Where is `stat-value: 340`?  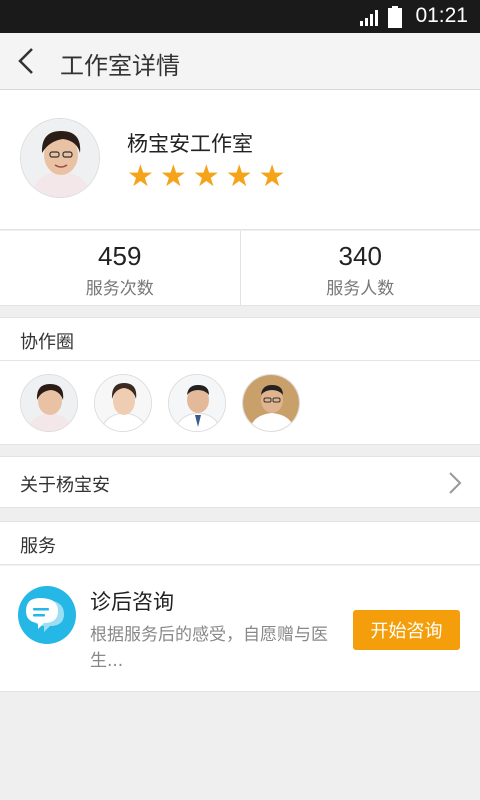 stat-value: 340 is located at coordinates (360, 256).